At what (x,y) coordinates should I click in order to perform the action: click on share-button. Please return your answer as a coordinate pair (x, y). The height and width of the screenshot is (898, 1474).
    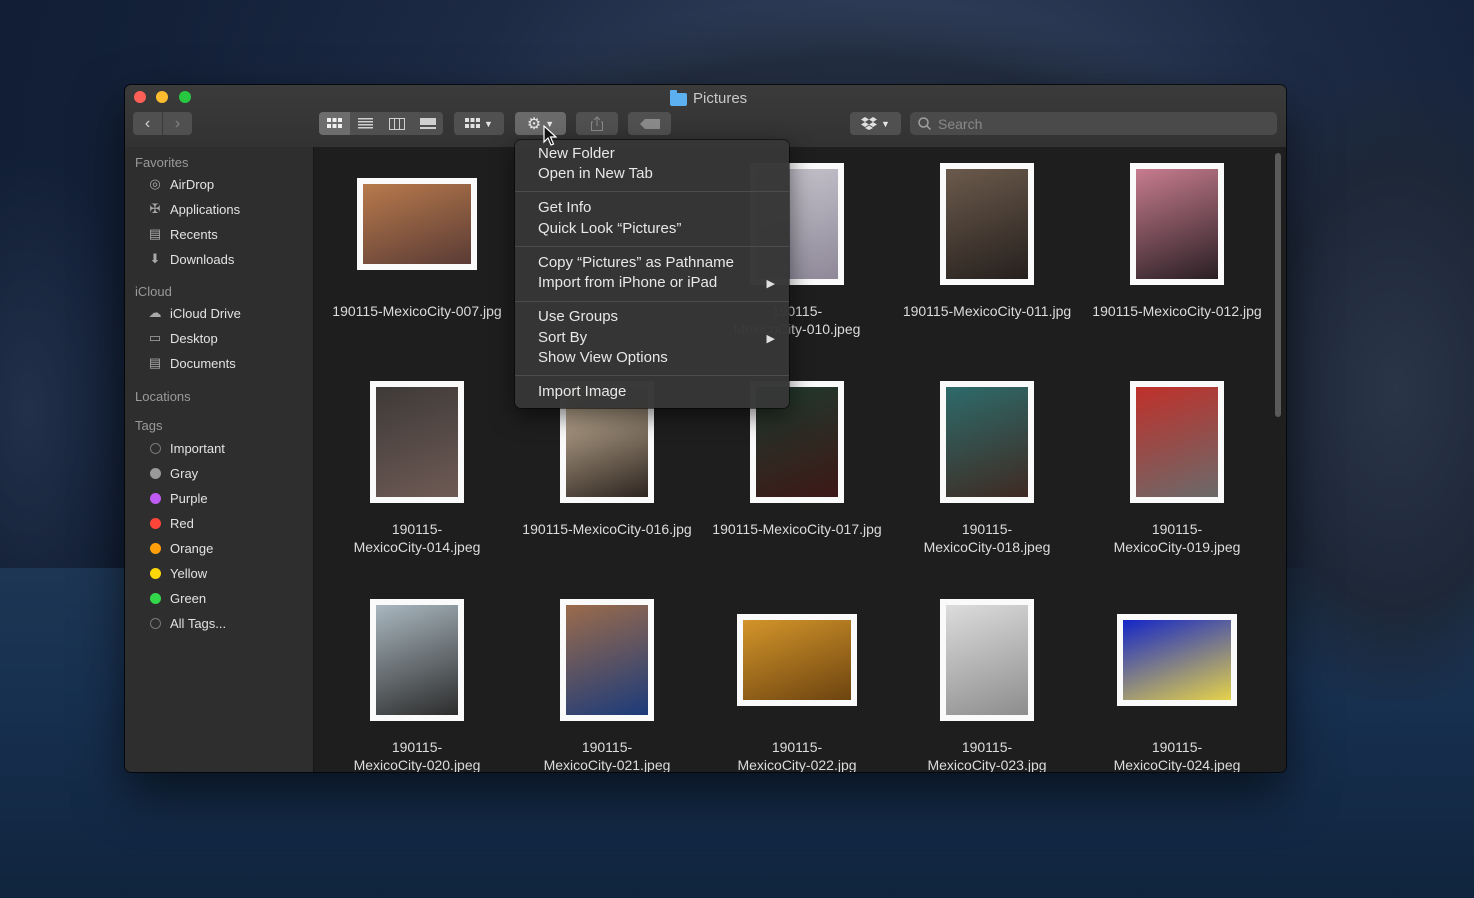
    Looking at the image, I should click on (597, 123).